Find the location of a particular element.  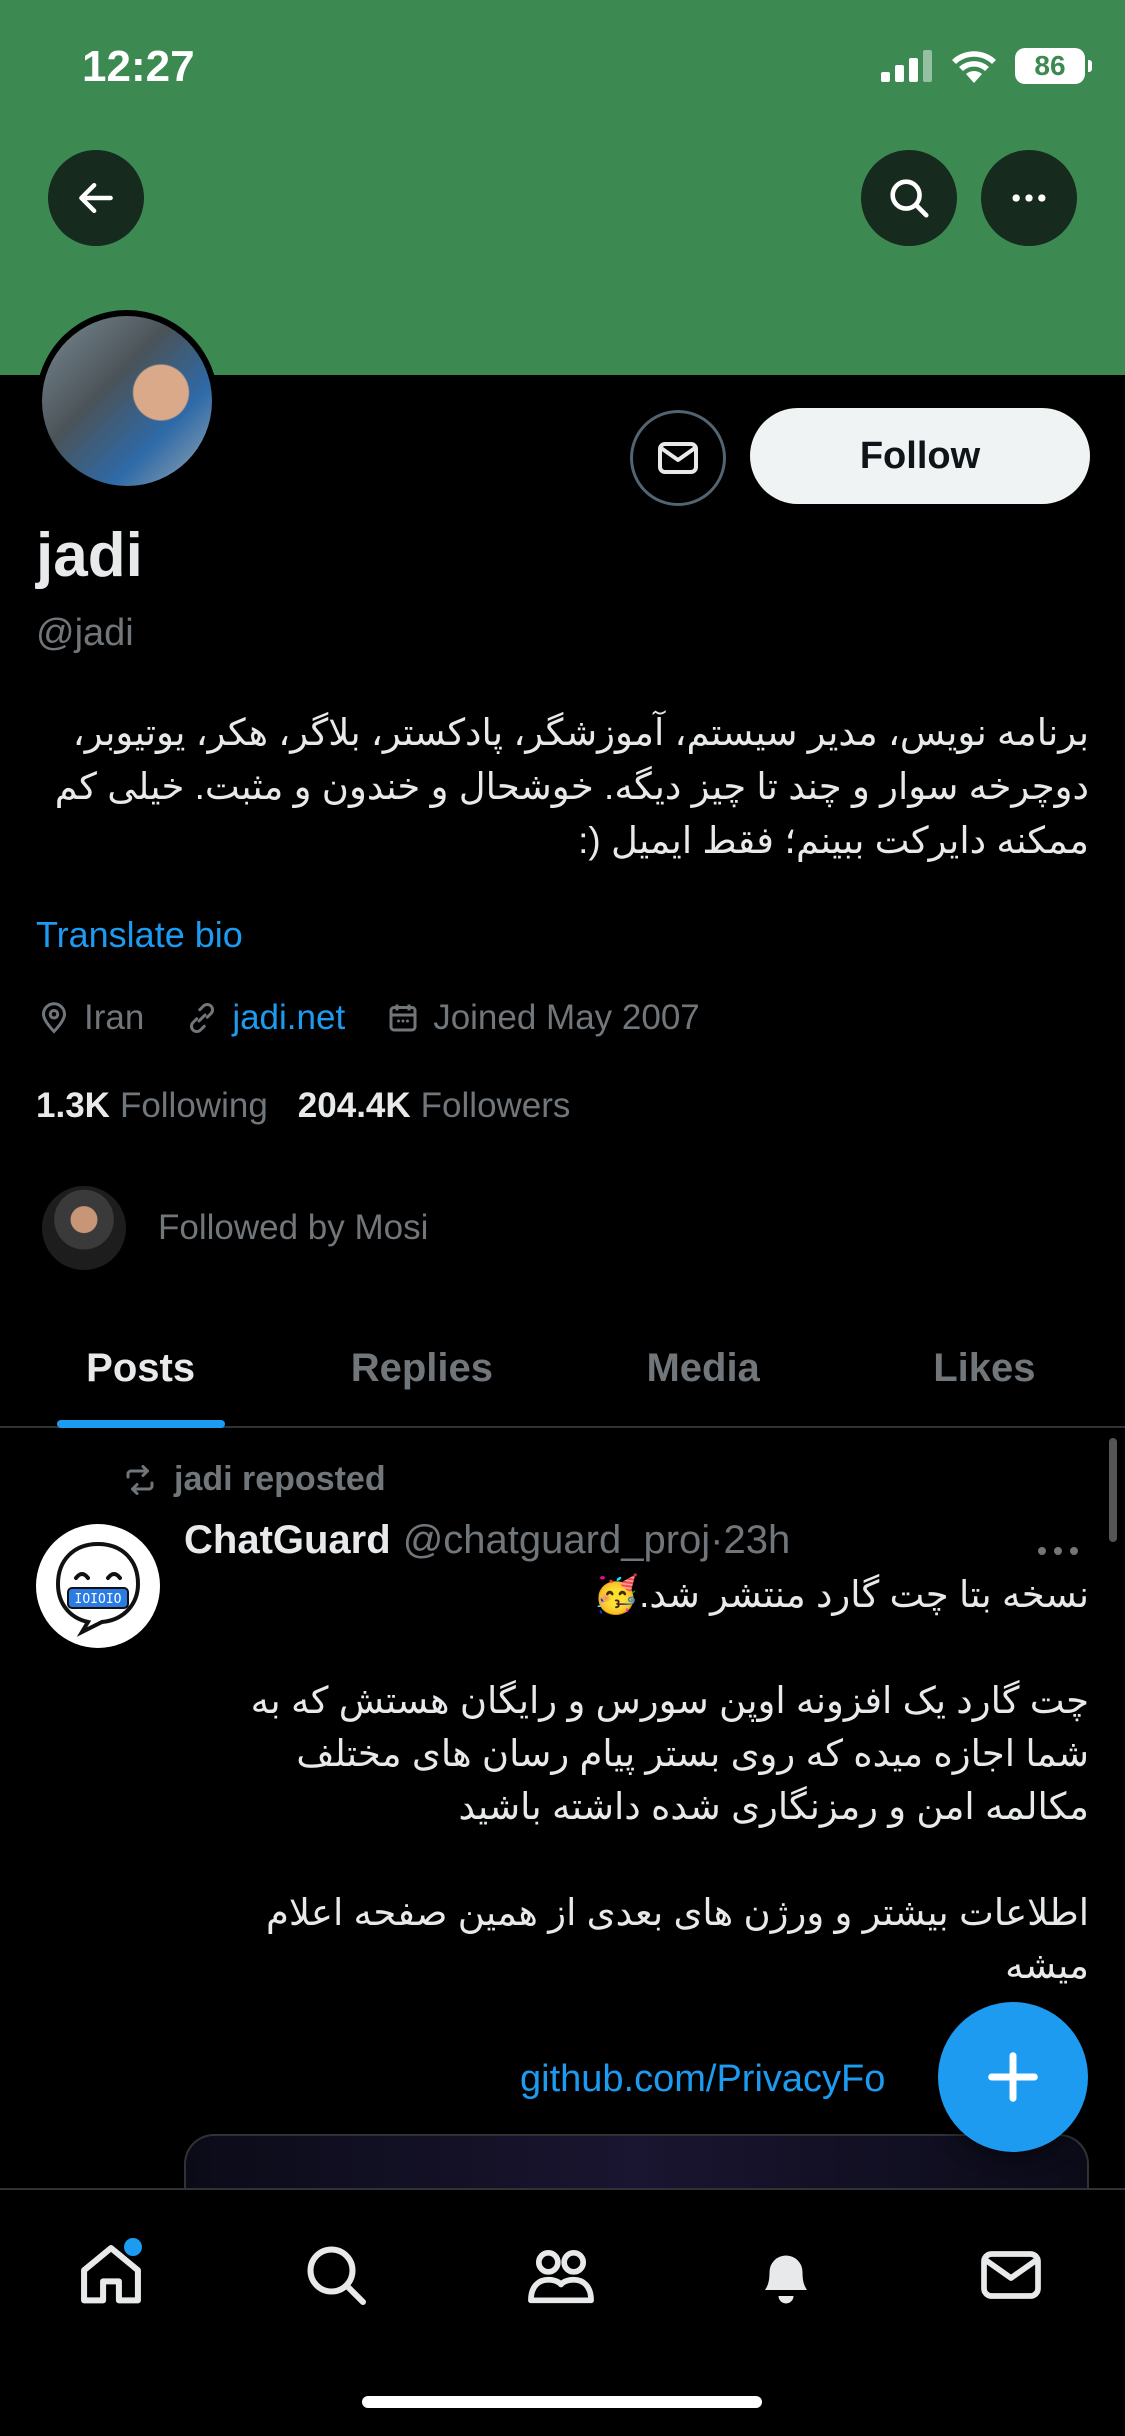

message-button is located at coordinates (678, 458).